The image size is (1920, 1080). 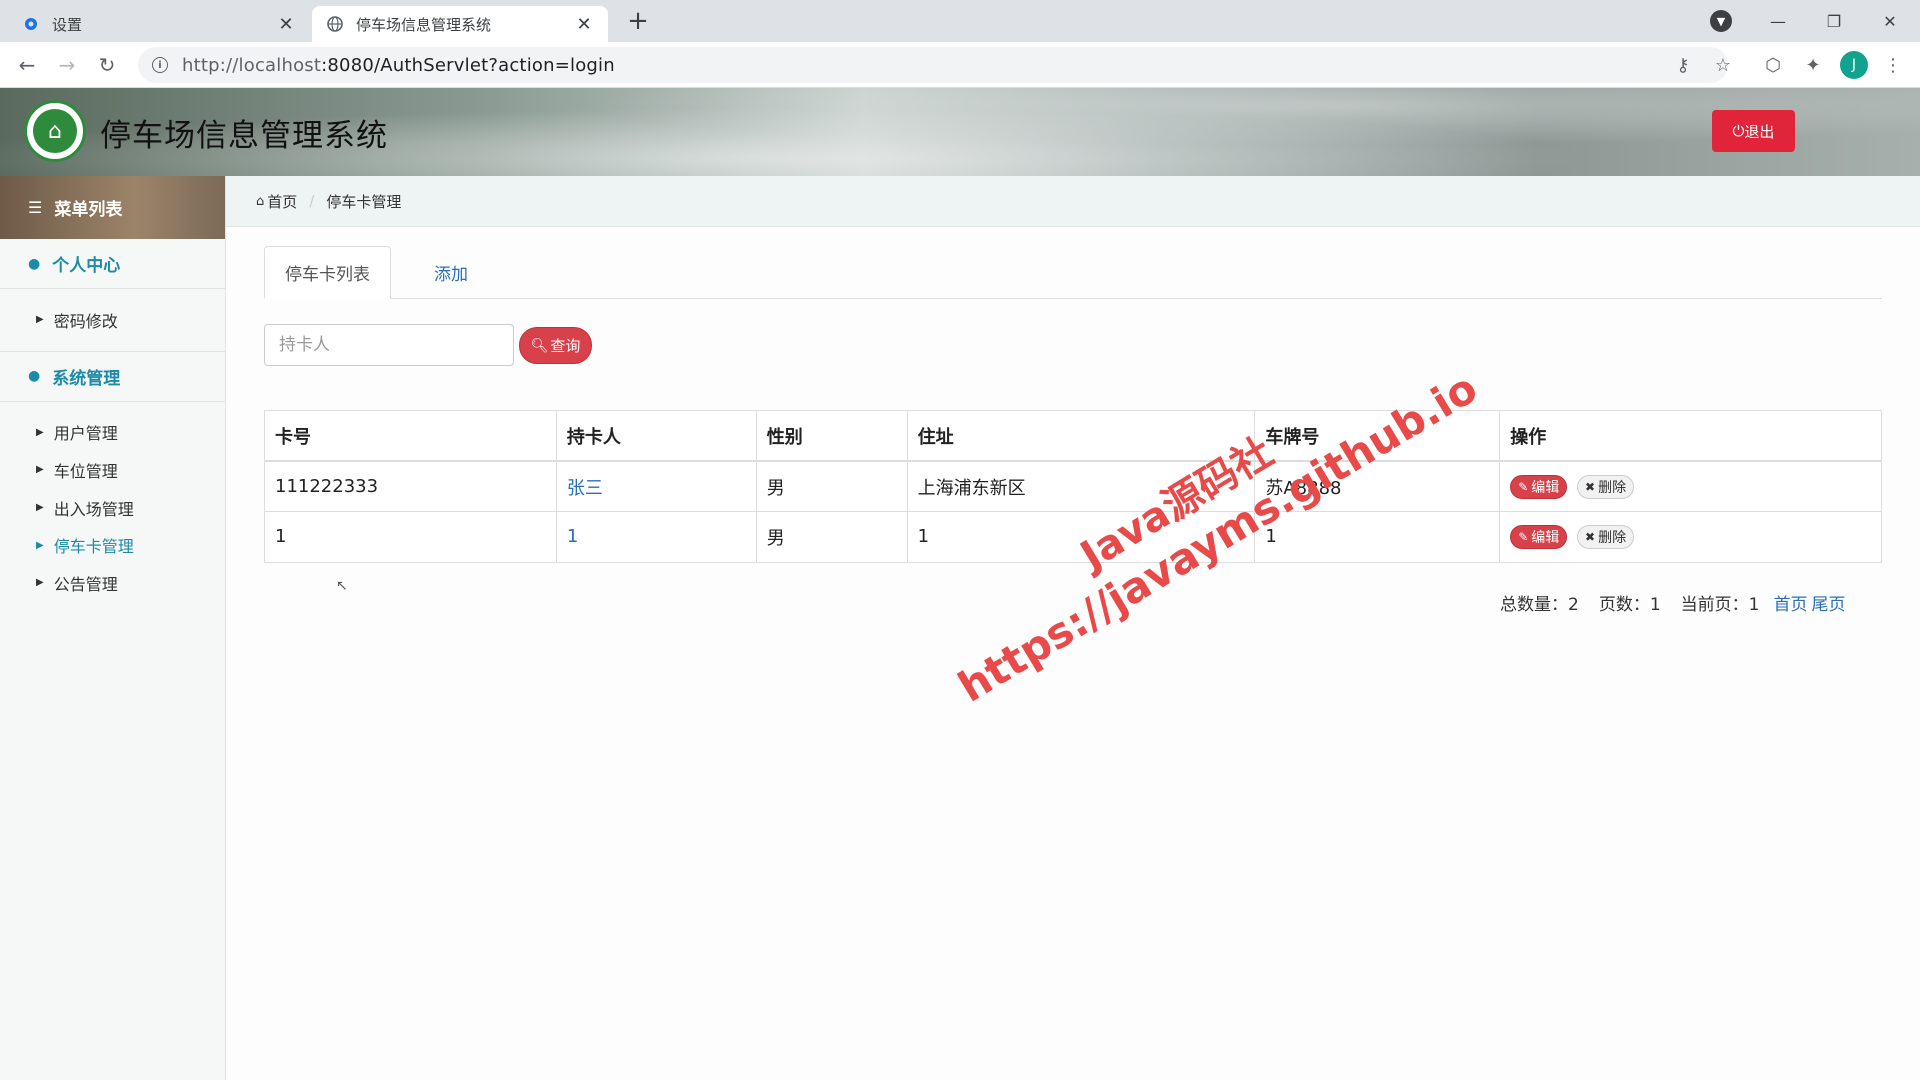 I want to click on sidebar-item-label: 密码修改, so click(x=85, y=321).